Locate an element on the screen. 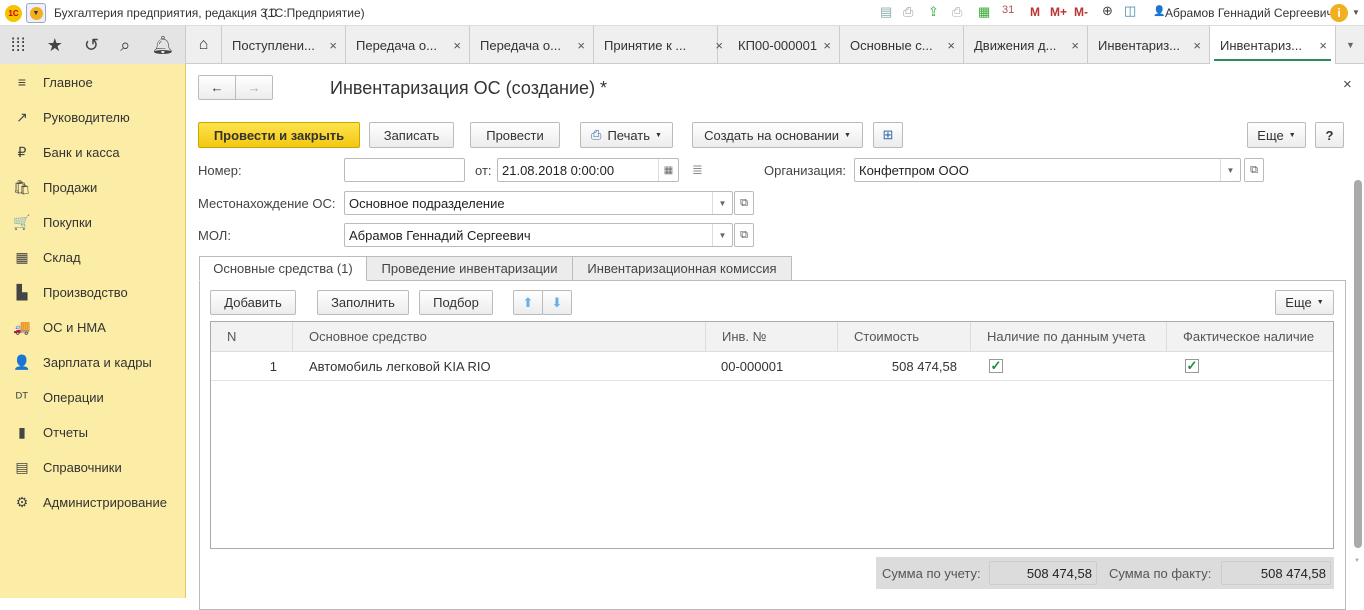 This screenshot has height=610, width=1364. sidebar-item: ▤ Справочники is located at coordinates (93, 467).